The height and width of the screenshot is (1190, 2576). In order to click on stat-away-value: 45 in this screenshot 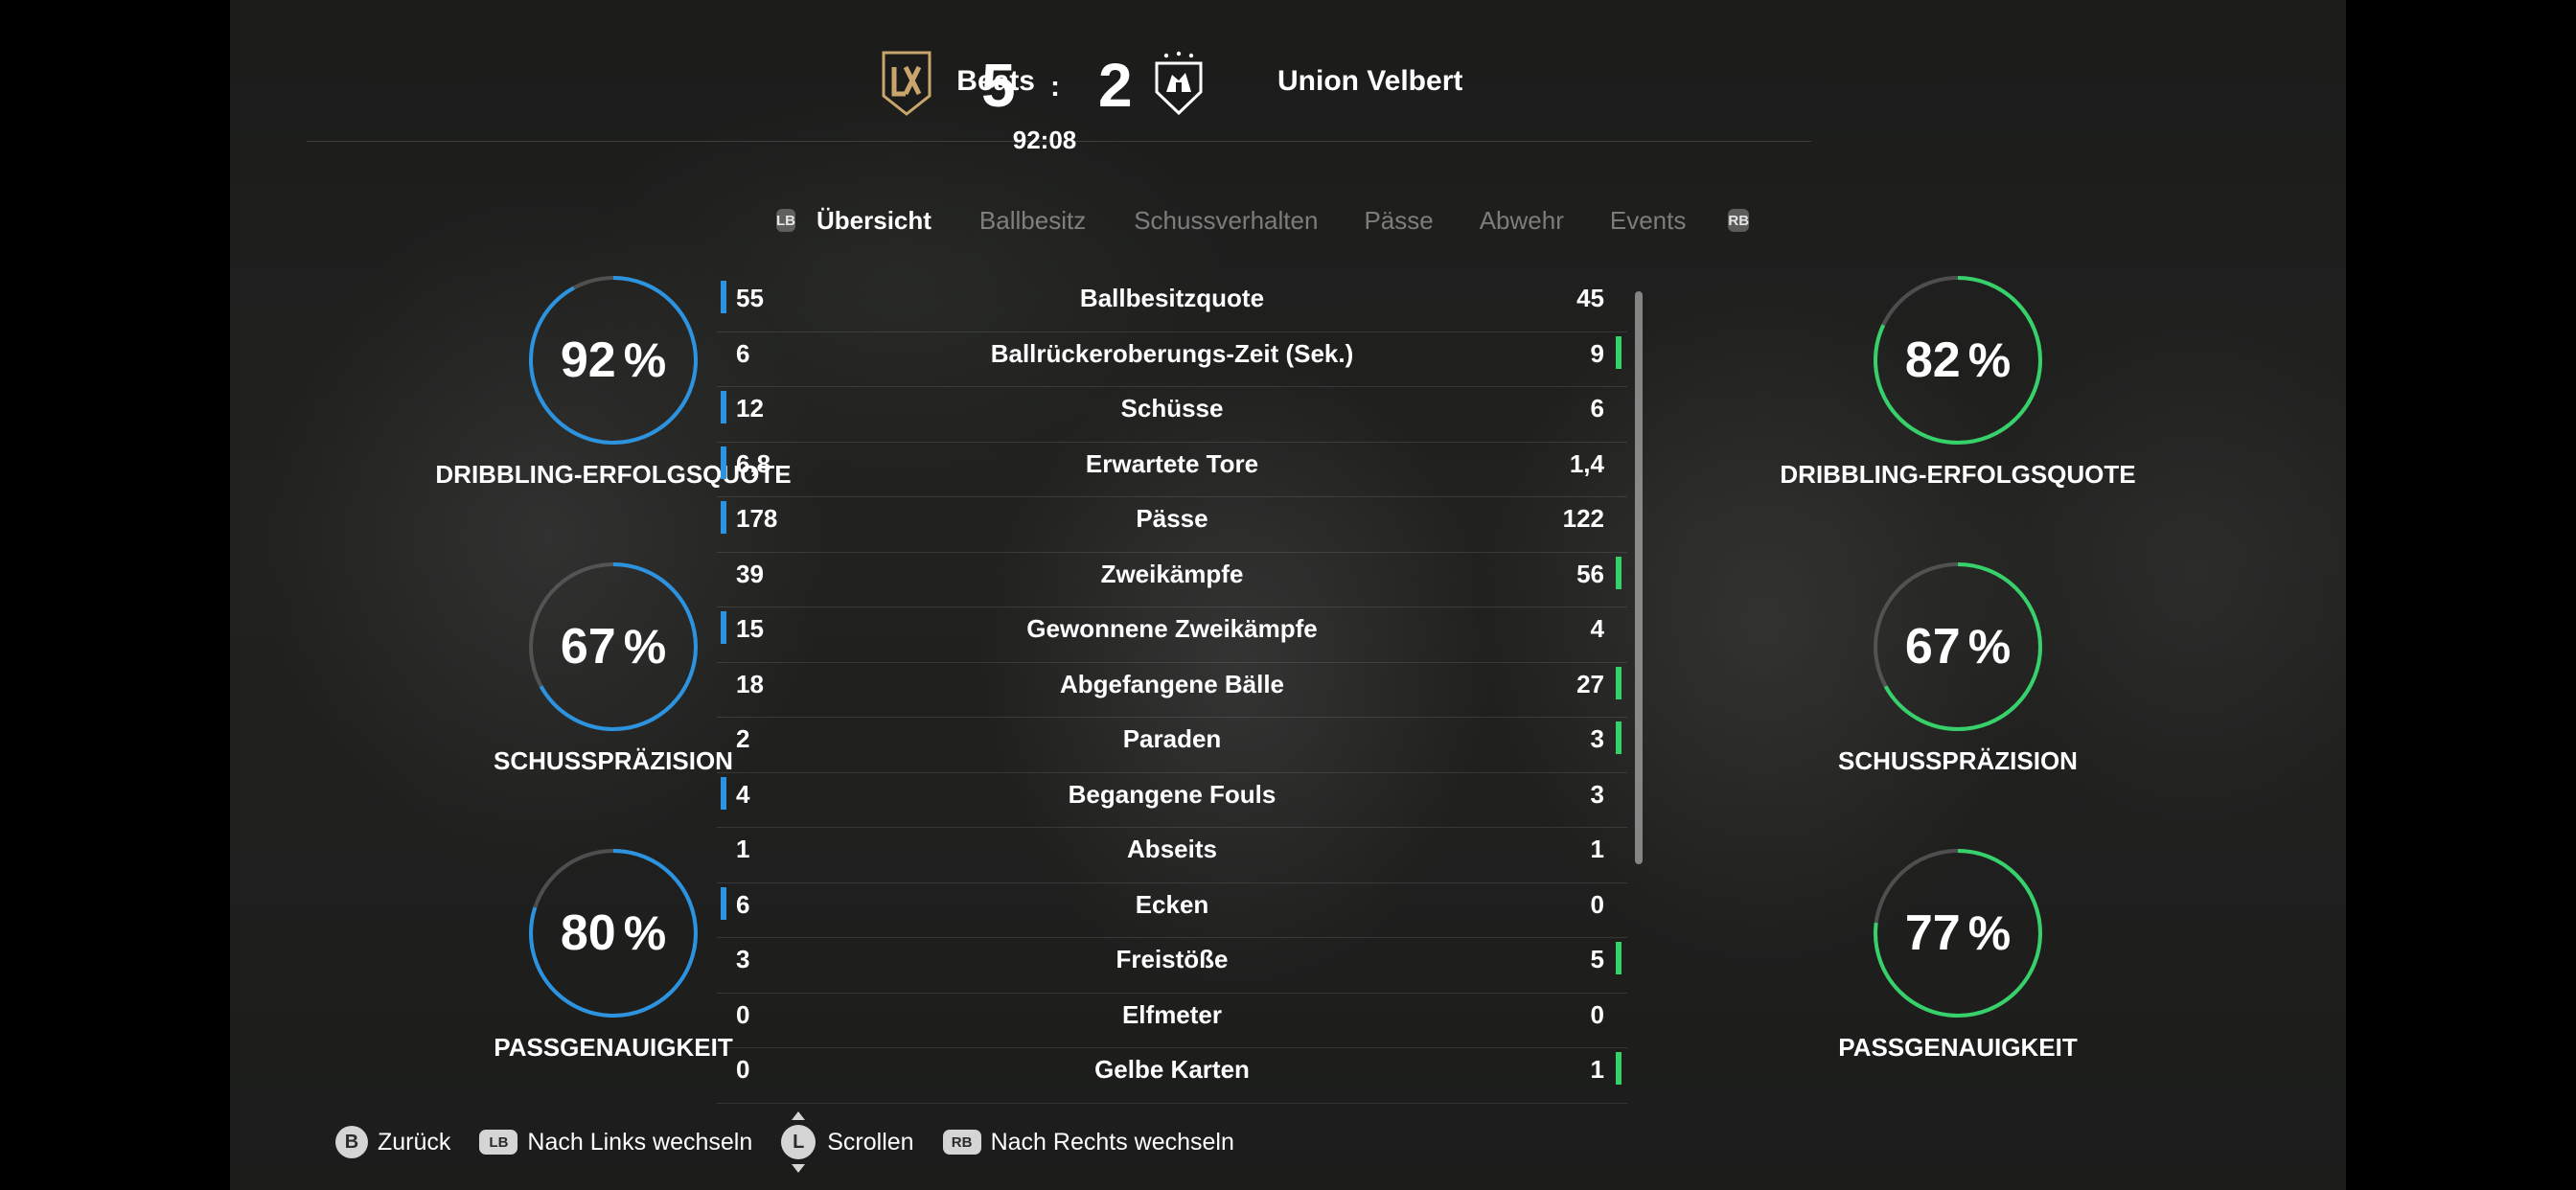, I will do `click(1590, 298)`.